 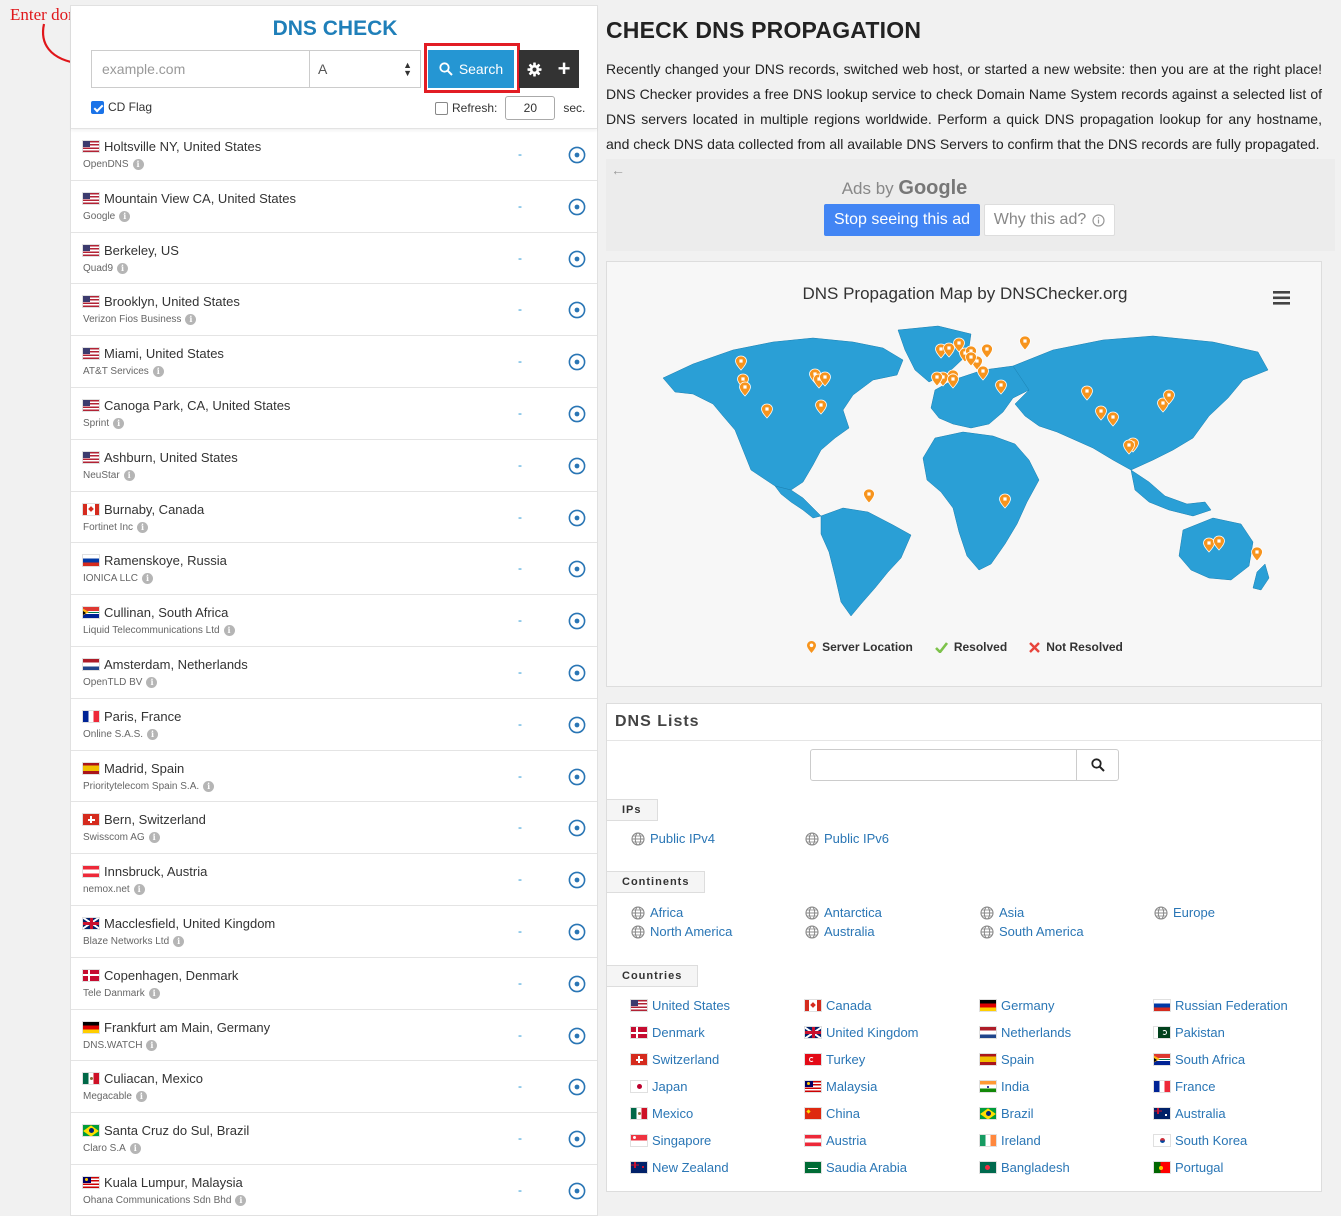 What do you see at coordinates (530, 108) in the screenshot?
I see `refresh-interval-input: 20` at bounding box center [530, 108].